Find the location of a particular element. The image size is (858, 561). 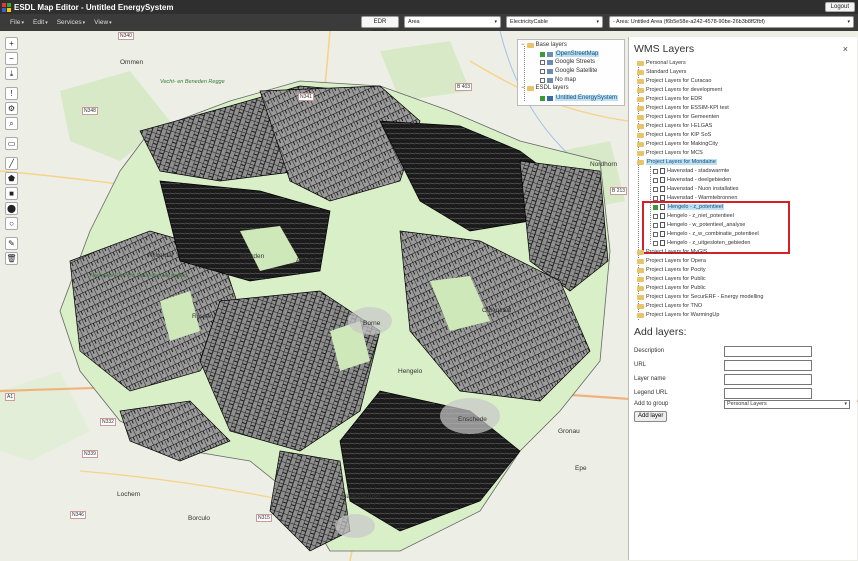

esdl-layer-item: Untitled EnergySystem is located at coordinates (579, 98).